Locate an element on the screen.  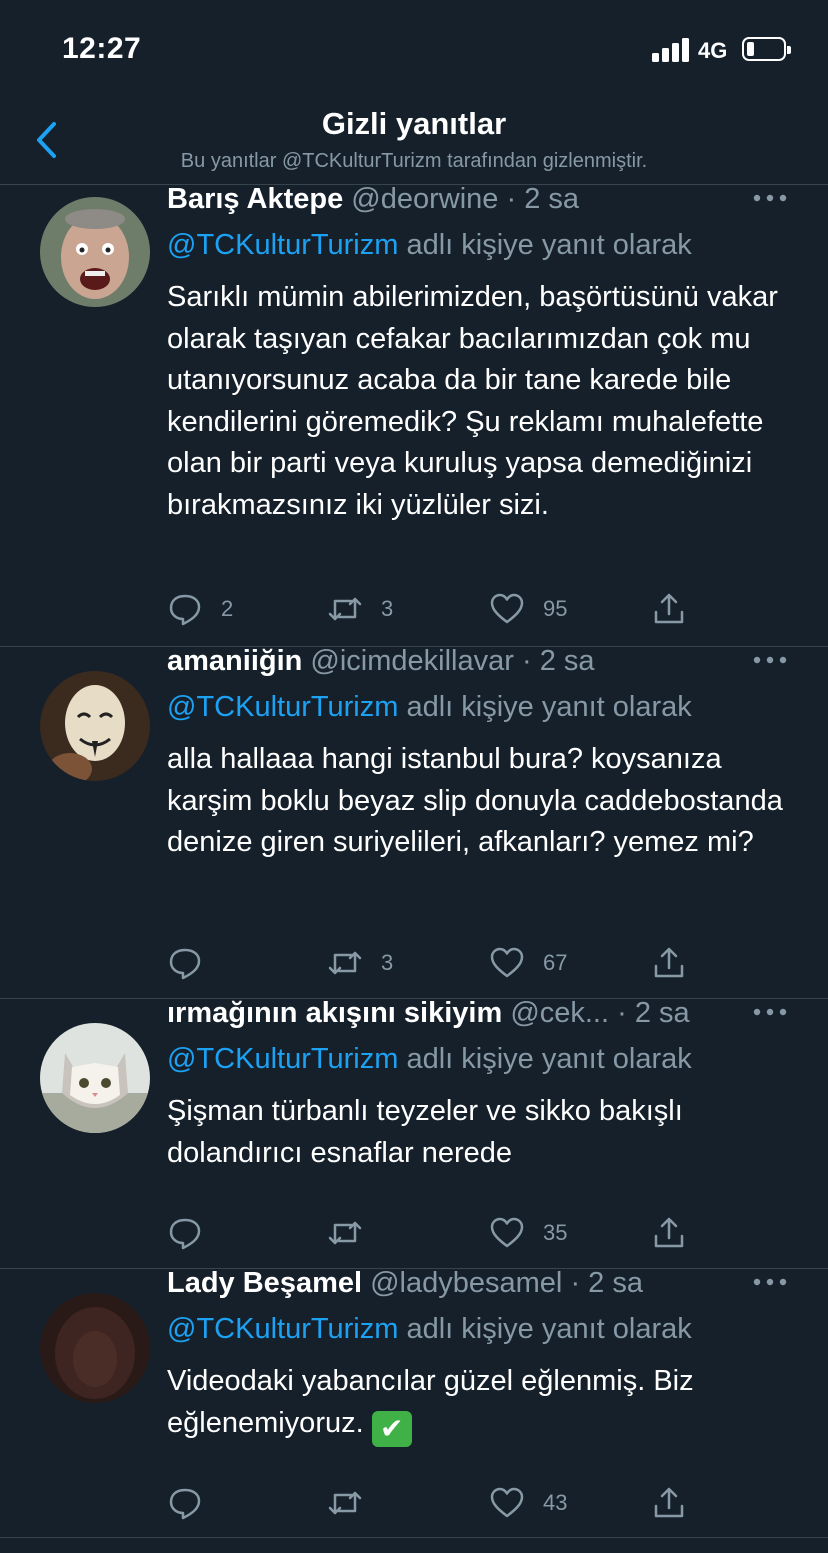
tweet-header: Lady Beşamel @ladybesamel · 2 sa is located at coordinates (462, 1283).